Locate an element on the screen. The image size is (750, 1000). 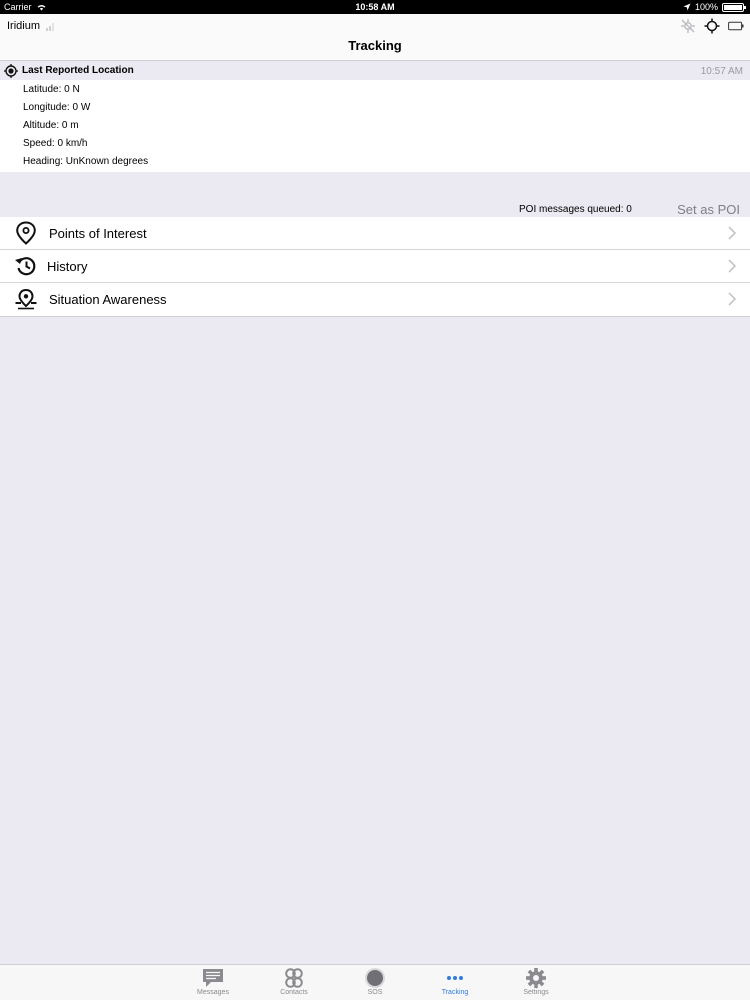
menu-item-history: History is located at coordinates (375, 266).